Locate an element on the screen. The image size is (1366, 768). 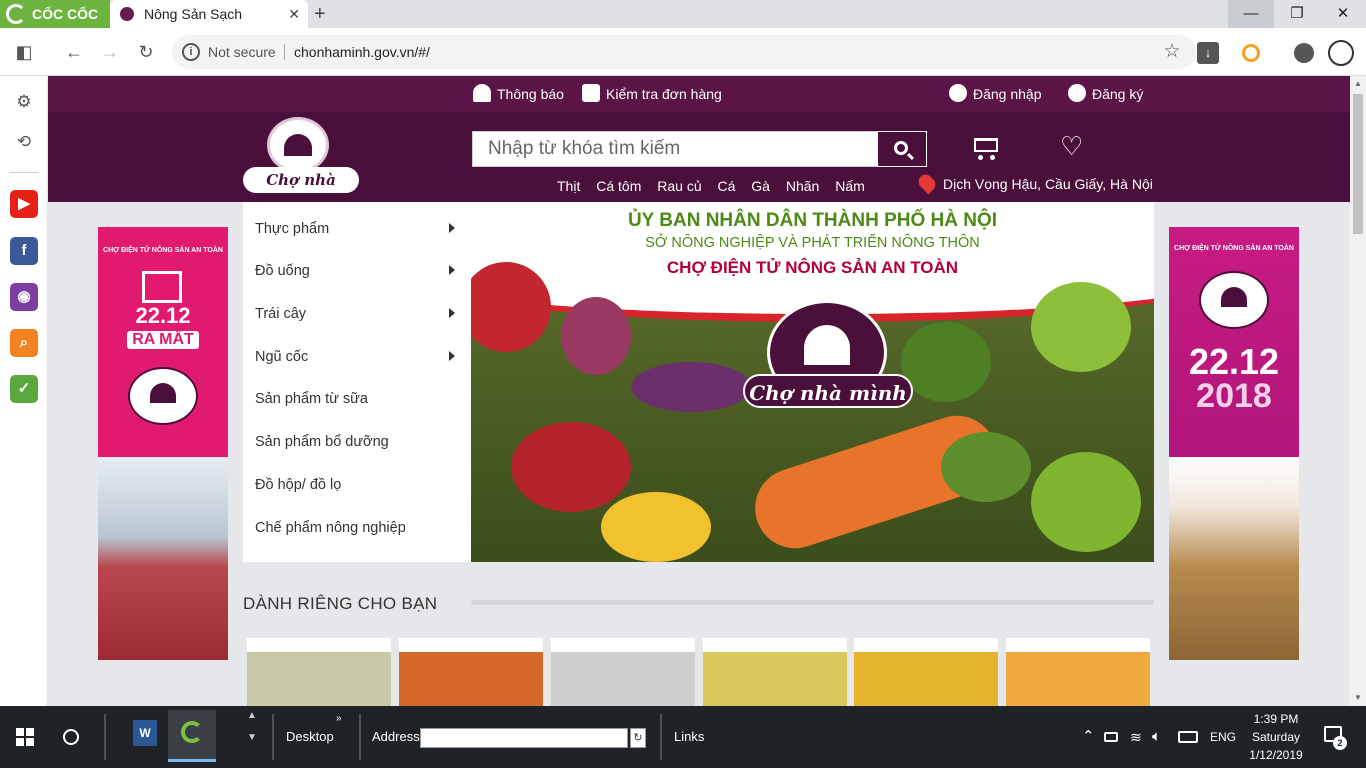
sidebar-divider is located at coordinates (24, 172).